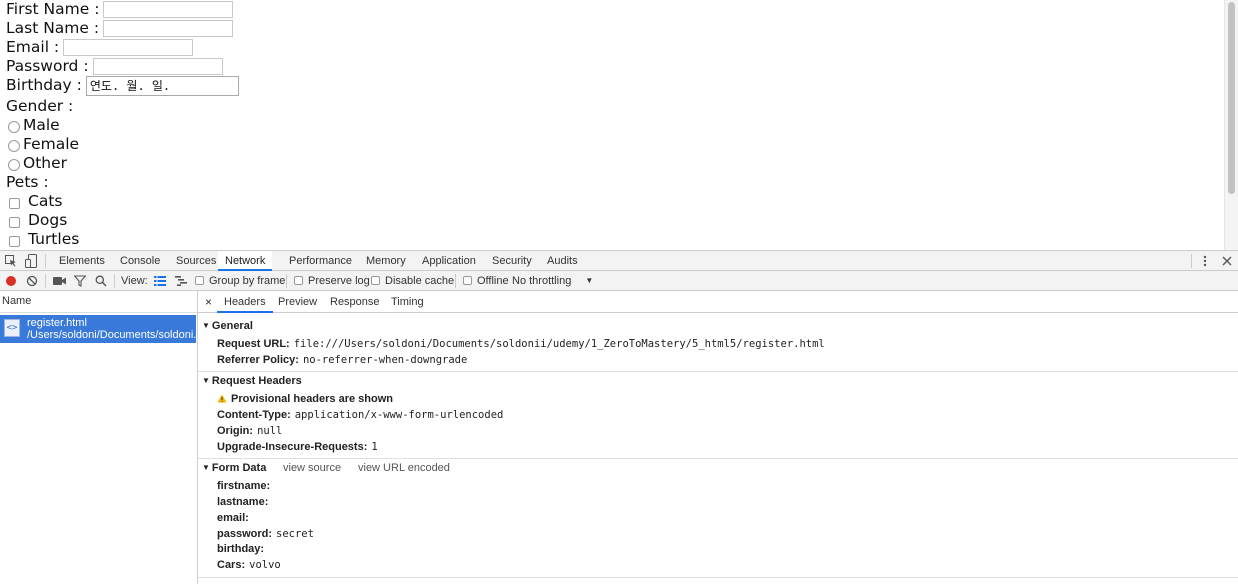 The image size is (1238, 584). I want to click on pet-option-dogs: Dogs, so click(36, 220).